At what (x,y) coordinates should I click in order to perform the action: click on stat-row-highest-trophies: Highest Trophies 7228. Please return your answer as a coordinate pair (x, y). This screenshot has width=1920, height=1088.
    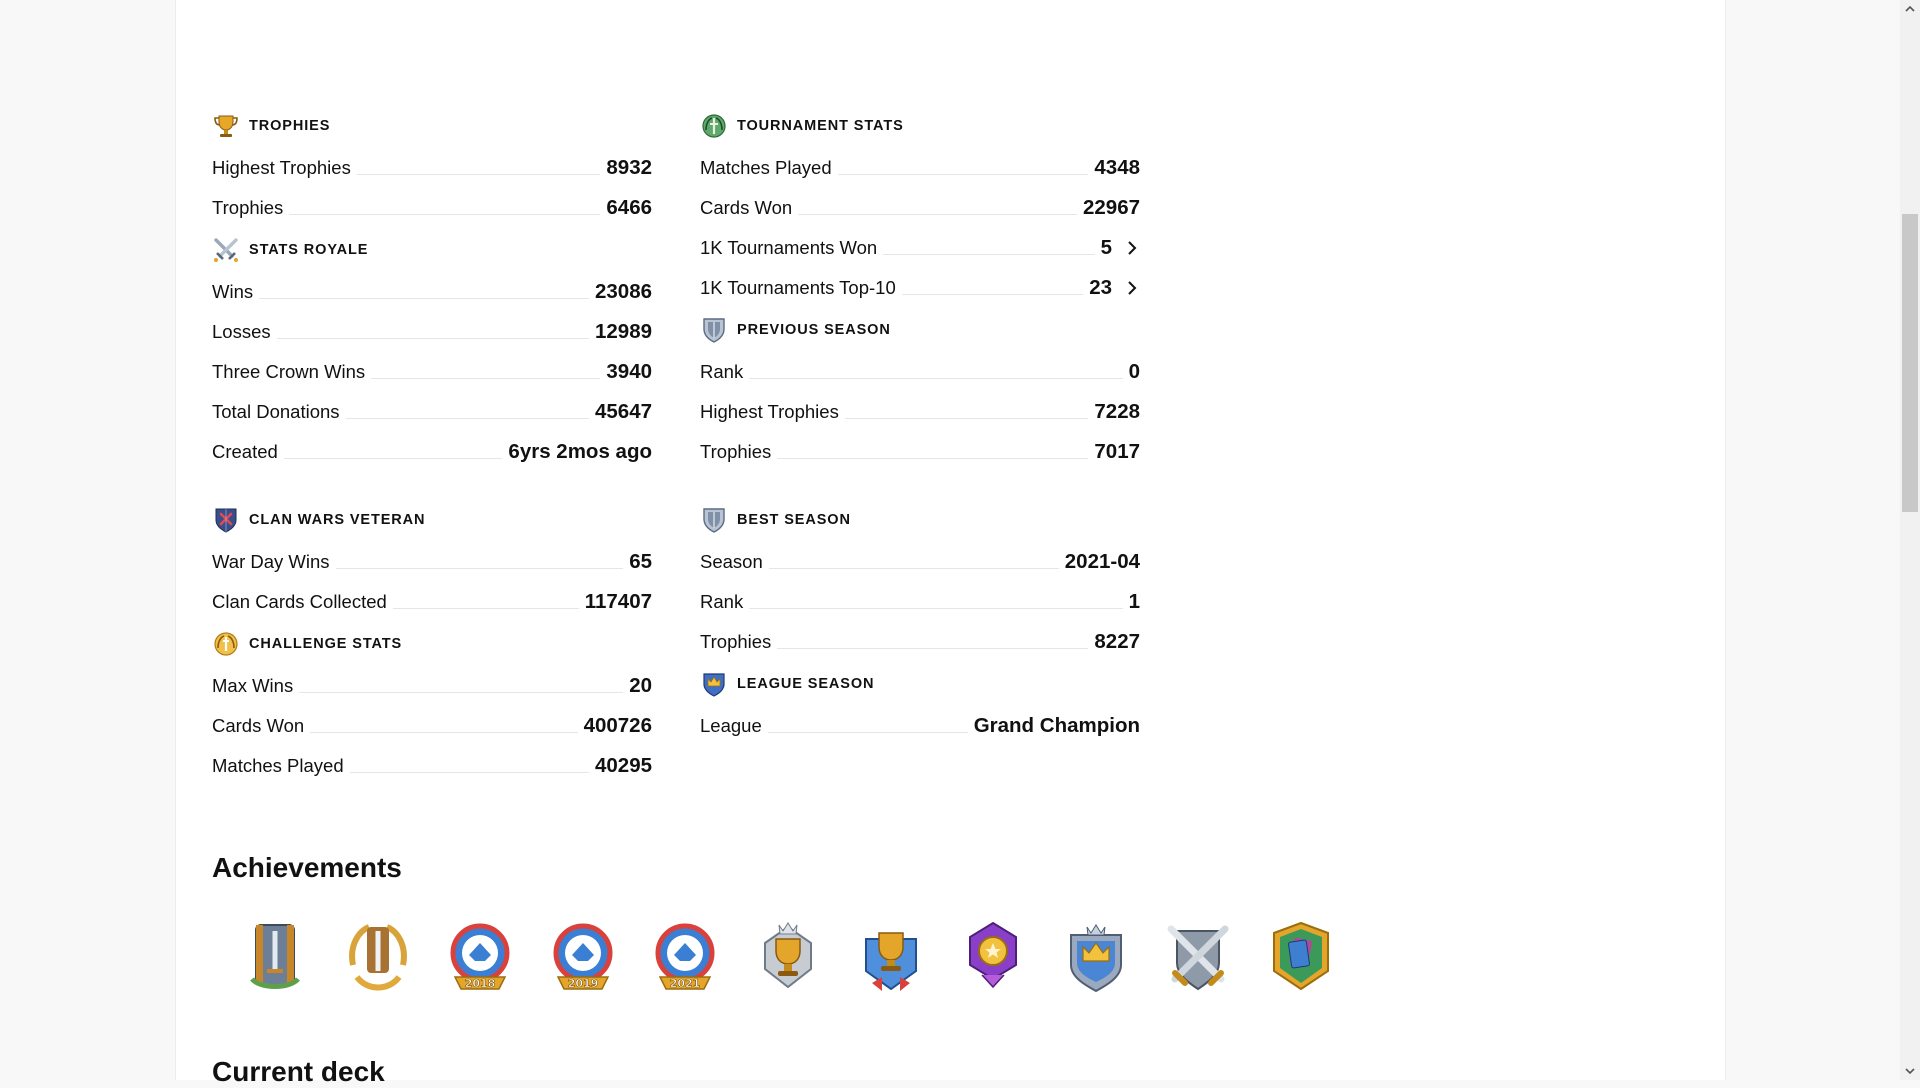
    Looking at the image, I should click on (920, 410).